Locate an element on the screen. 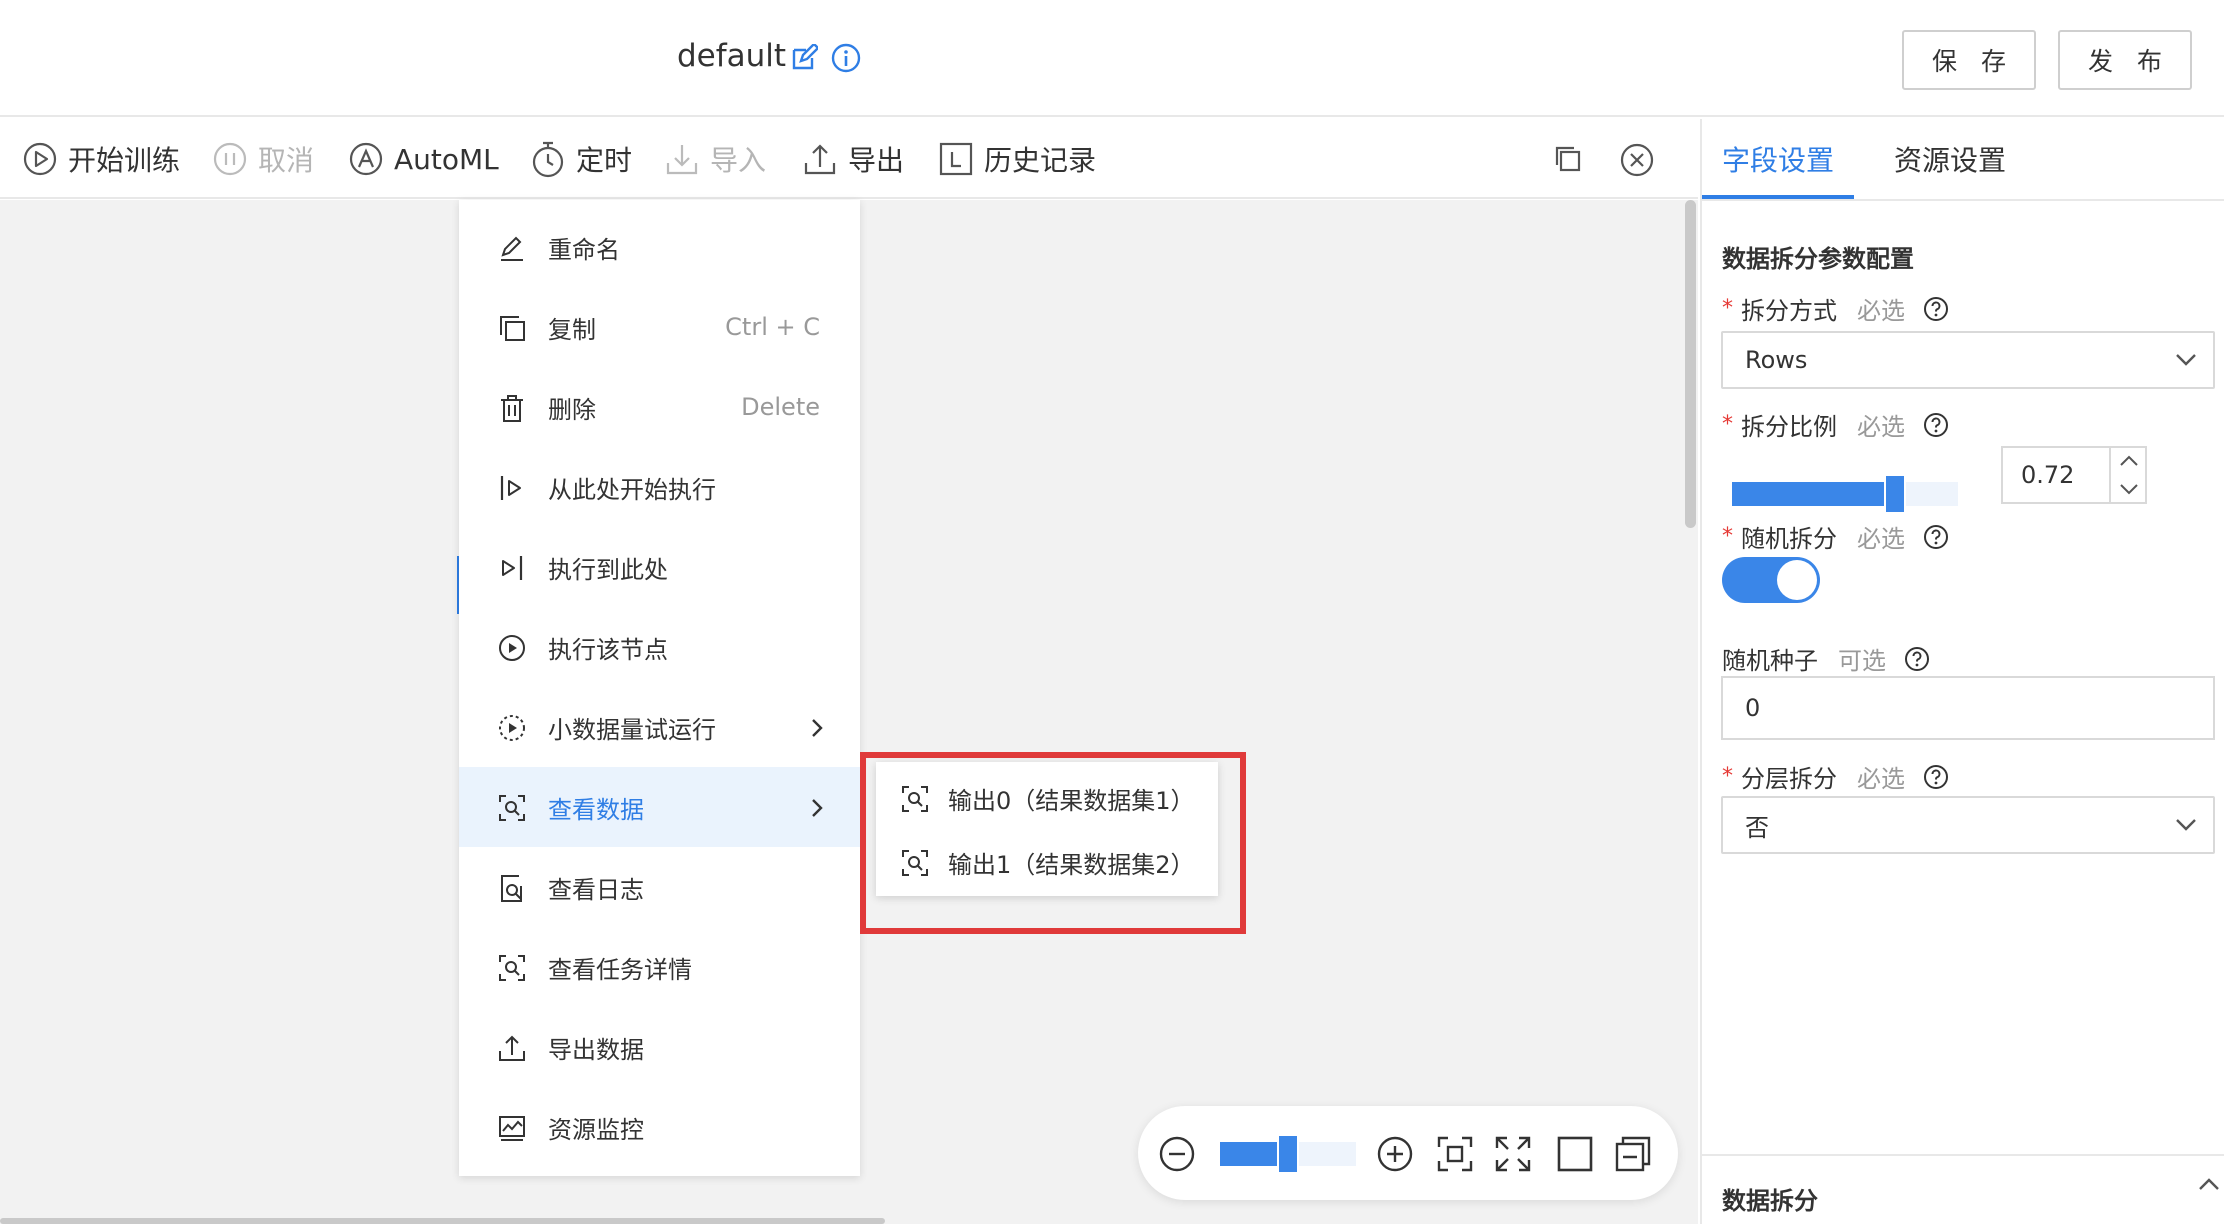 This screenshot has height=1224, width=2224. toolbar-label: 历史记录 is located at coordinates (1040, 160).